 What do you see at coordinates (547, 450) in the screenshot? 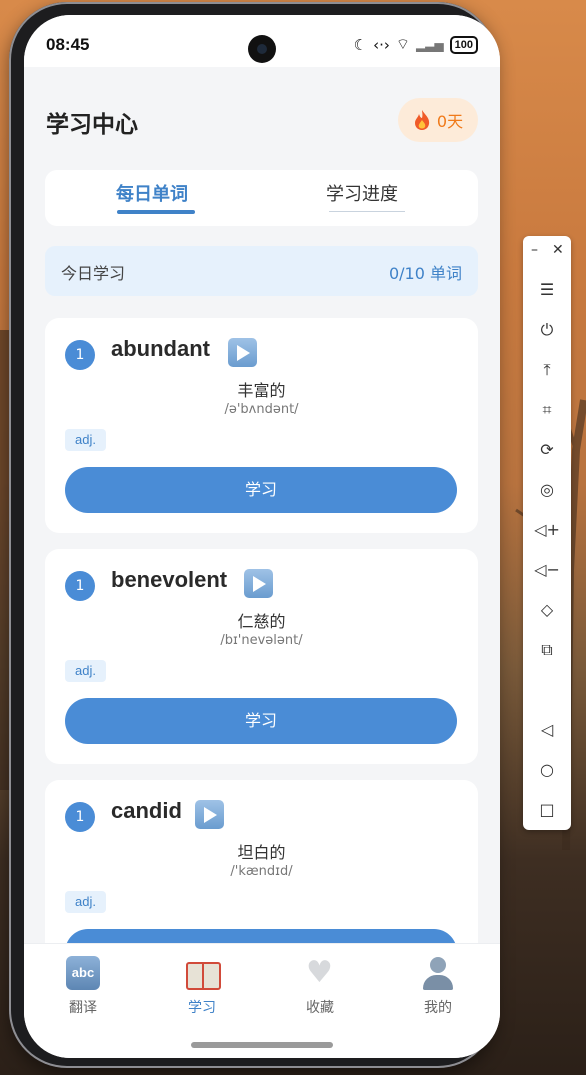
I see `rotate-icon: ⟳` at bounding box center [547, 450].